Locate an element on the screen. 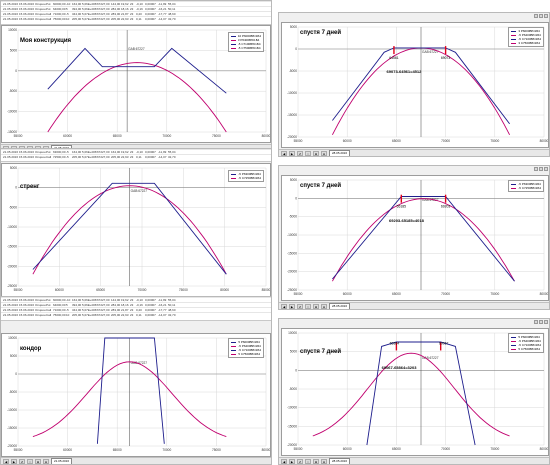  table-cell: 50,11 is located at coordinates (172, 305).